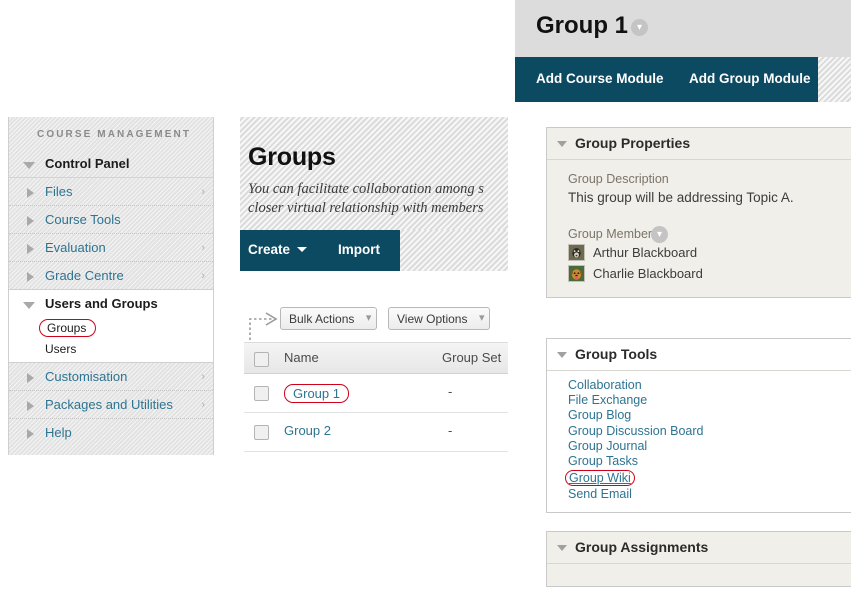 This screenshot has height=599, width=851. What do you see at coordinates (301, 357) in the screenshot?
I see `column-header-name: Name` at bounding box center [301, 357].